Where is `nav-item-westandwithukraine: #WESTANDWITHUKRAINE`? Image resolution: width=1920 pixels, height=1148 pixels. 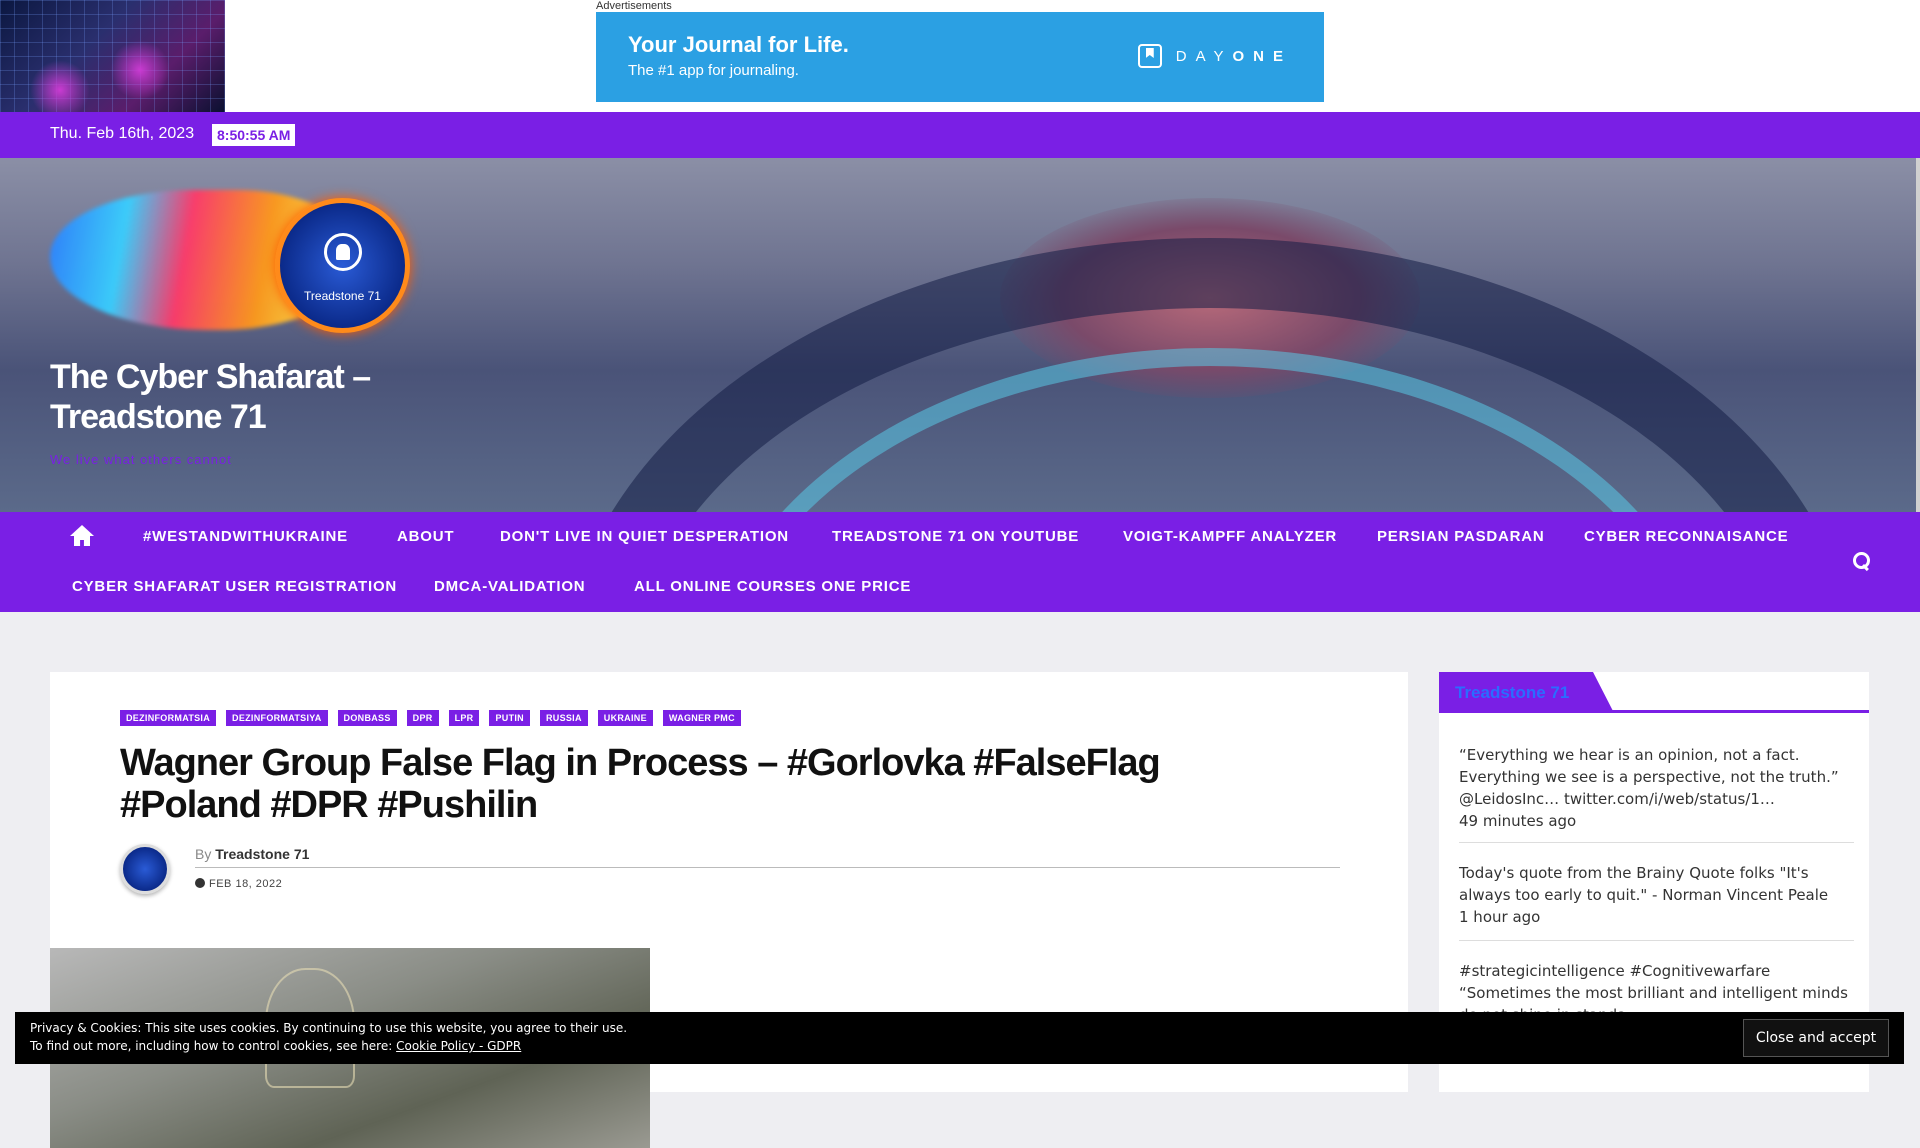
nav-item-westandwithukraine: #WESTANDWITHUKRAINE is located at coordinates (245, 536).